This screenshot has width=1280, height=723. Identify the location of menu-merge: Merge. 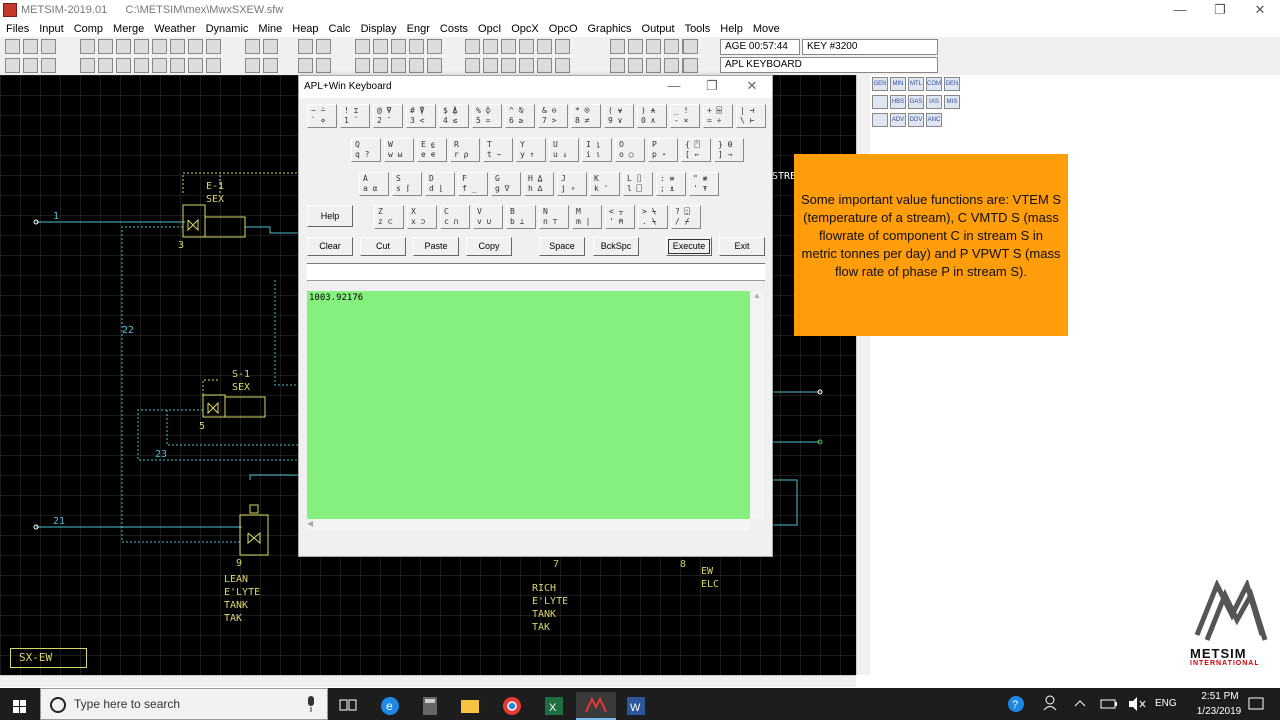
(128, 29).